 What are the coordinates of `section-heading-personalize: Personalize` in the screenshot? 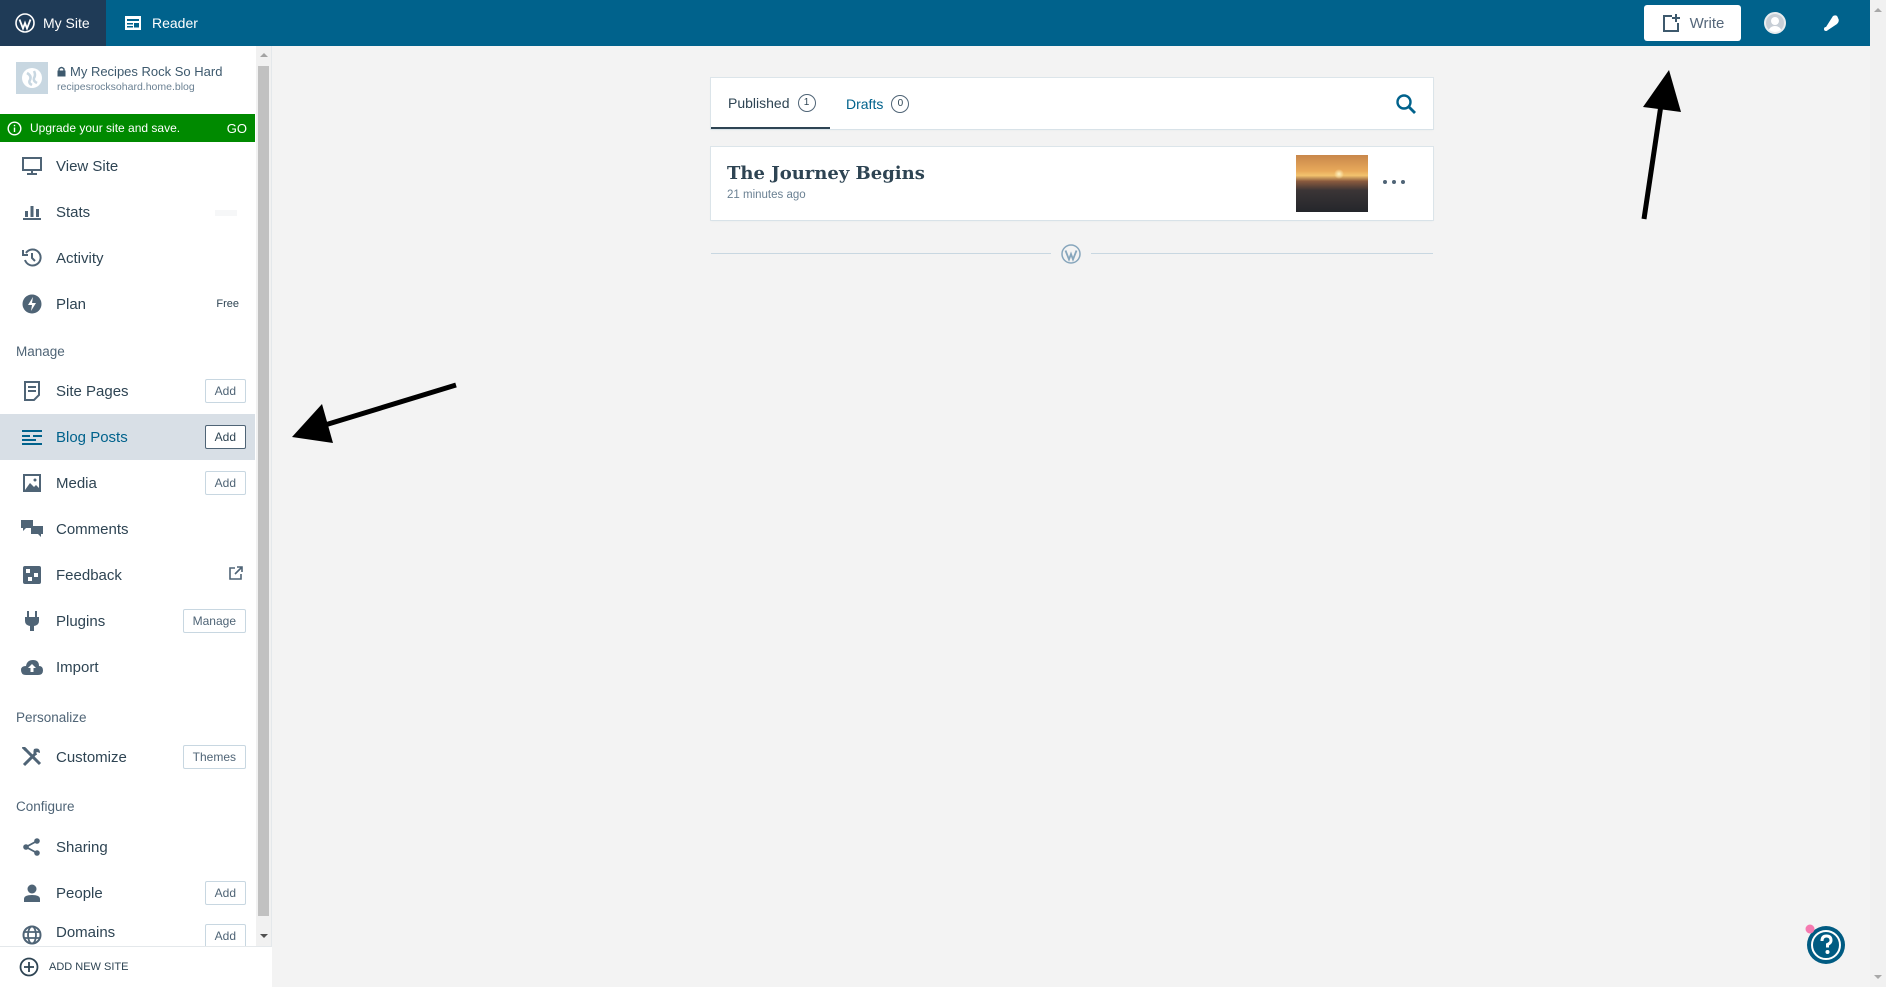 It's located at (51, 717).